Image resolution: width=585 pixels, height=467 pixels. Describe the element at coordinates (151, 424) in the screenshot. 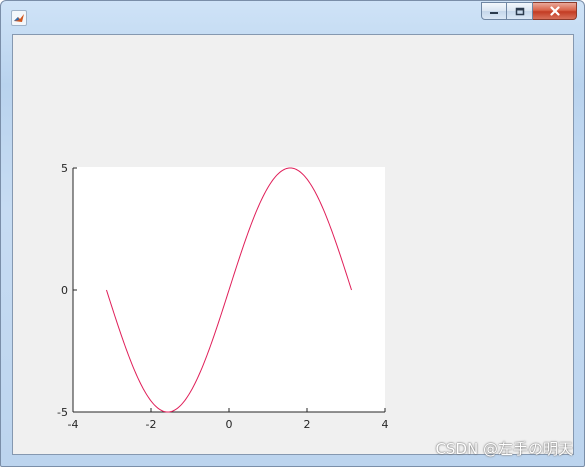

I see `x-tick-label: -2` at that location.